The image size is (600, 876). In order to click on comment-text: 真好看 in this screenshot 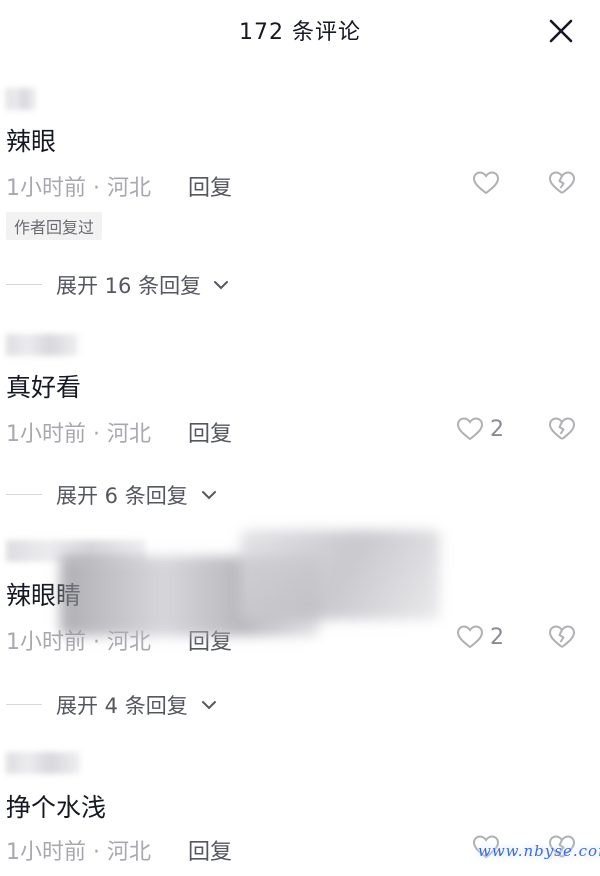, I will do `click(44, 387)`.